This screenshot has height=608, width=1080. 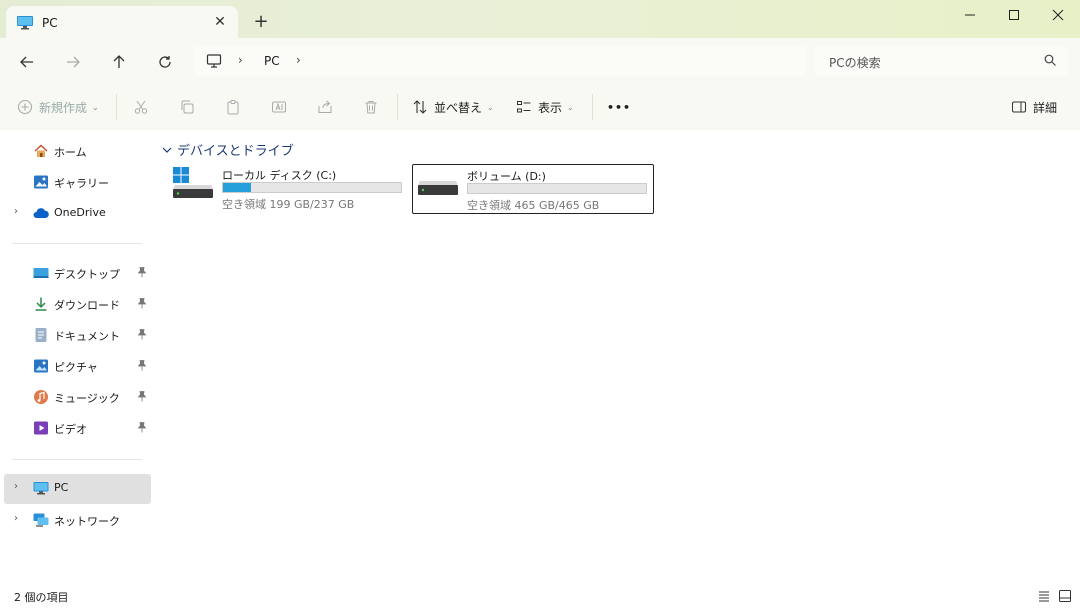 I want to click on command-bar: 新規作成 ⌄ 並べ替え ⌄ 表示 ⌄ ••• 詳細, so click(x=540, y=107).